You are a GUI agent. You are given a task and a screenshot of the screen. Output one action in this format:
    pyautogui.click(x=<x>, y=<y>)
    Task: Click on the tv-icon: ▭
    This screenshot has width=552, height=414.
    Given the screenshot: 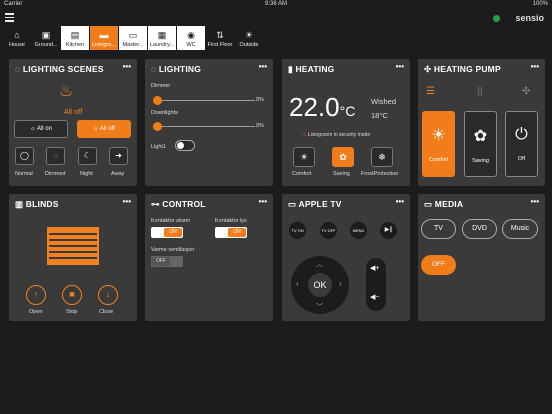 What is the action you would take?
    pyautogui.click(x=293, y=204)
    